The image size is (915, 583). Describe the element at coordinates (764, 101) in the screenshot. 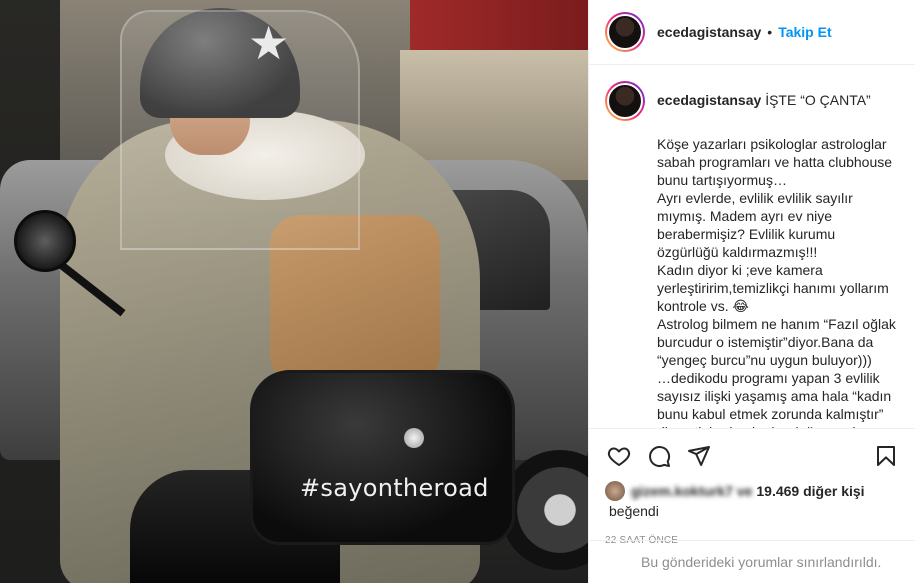

I see `caption-title-line: ecedagistansay İŞTE “O ÇANTA”` at that location.